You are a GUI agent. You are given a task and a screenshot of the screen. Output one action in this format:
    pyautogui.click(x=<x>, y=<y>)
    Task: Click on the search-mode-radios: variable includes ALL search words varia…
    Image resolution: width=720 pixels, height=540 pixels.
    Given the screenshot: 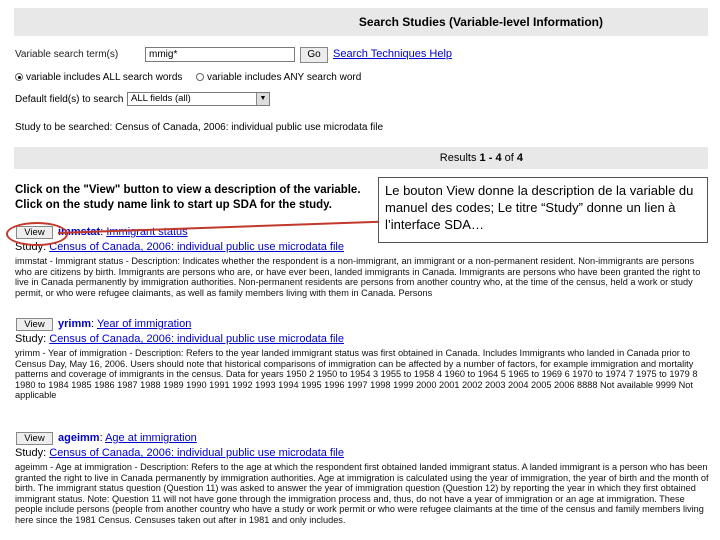 What is the action you would take?
    pyautogui.click(x=188, y=77)
    